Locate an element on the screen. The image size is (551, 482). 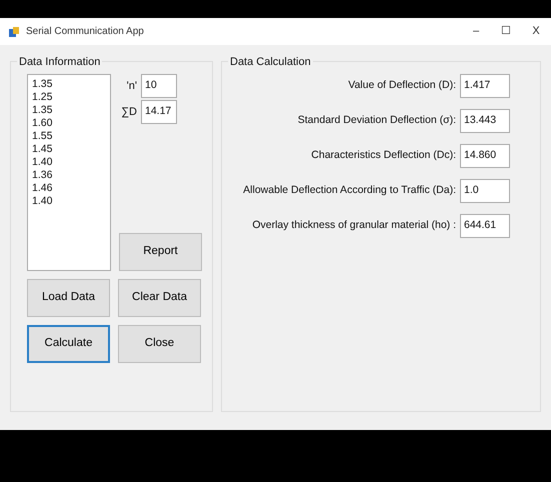
list-item: 1.46 is located at coordinates (69, 188).